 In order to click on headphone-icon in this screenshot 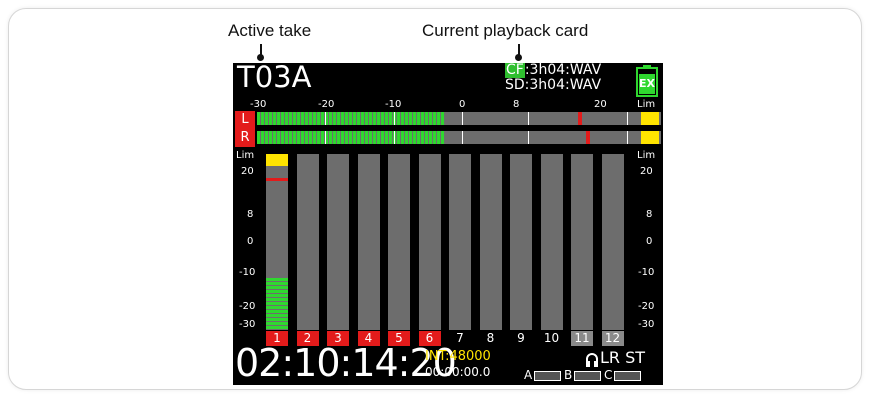, I will do `click(592, 360)`.